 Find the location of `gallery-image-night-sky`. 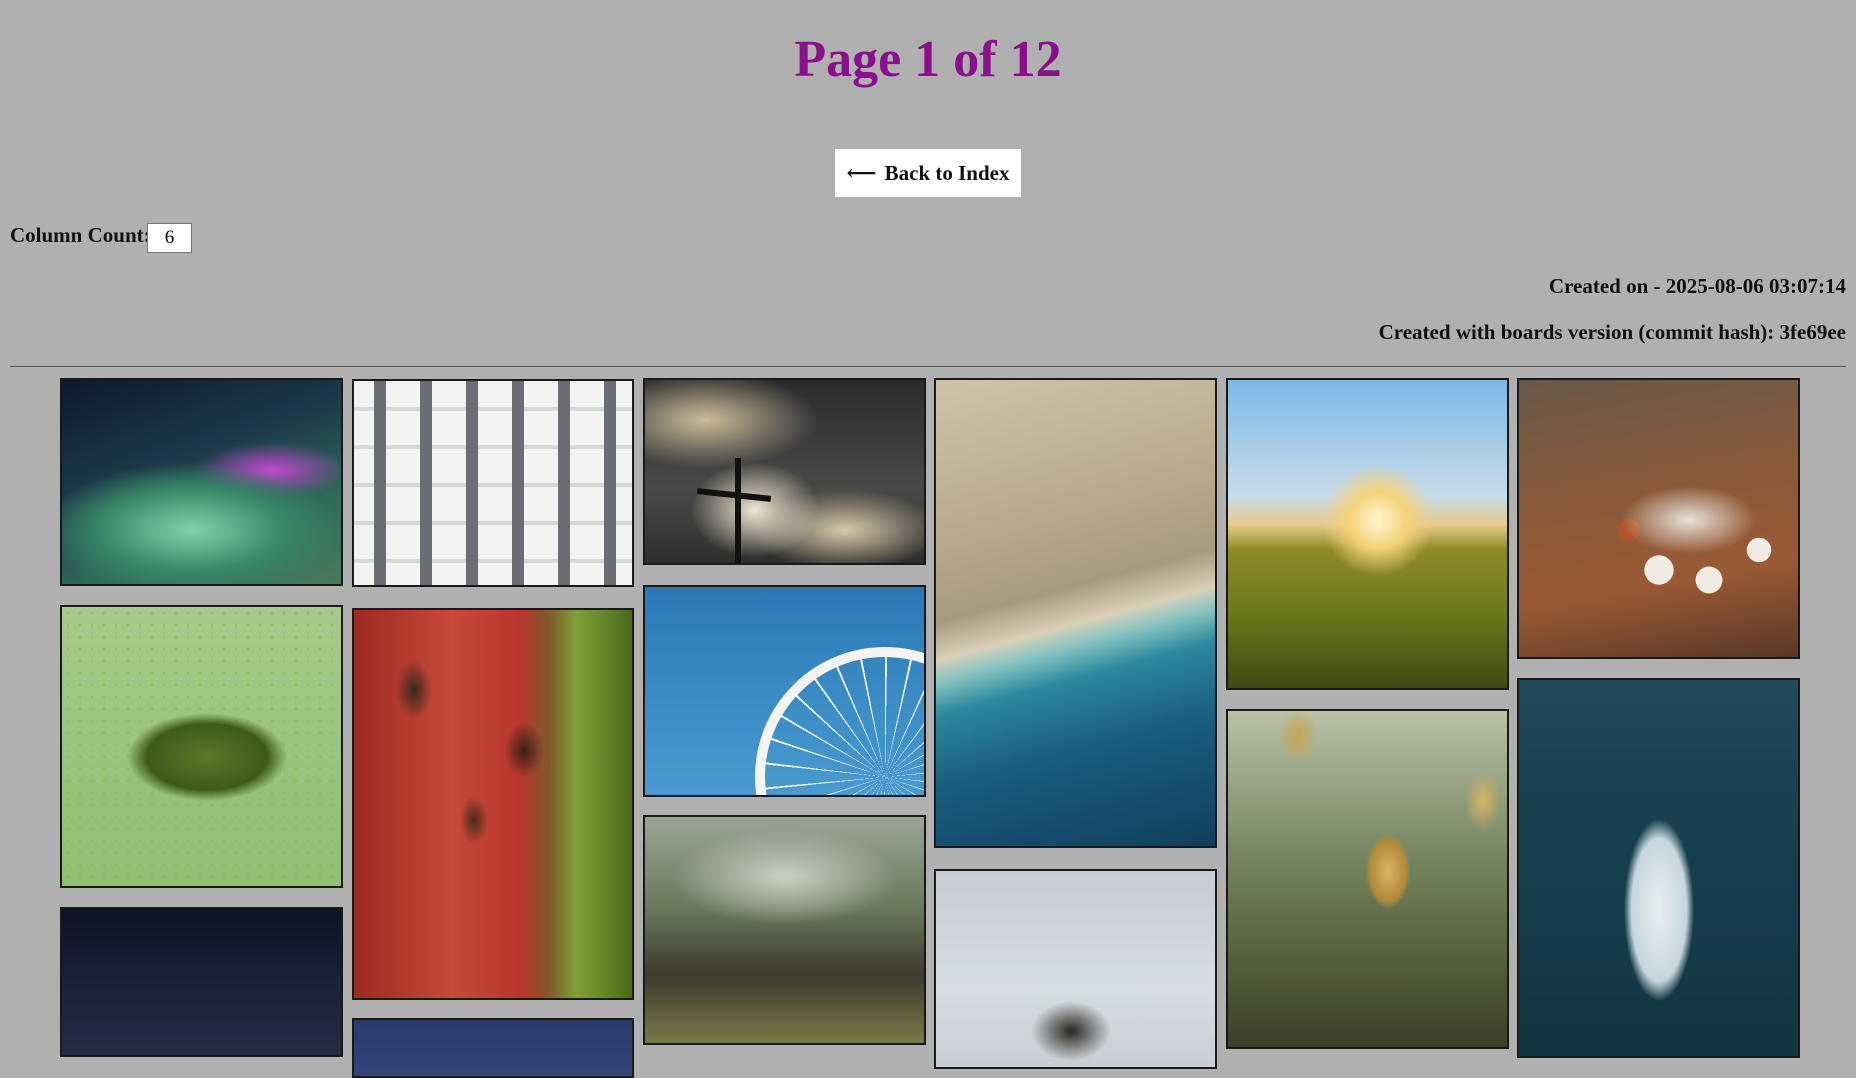

gallery-image-night-sky is located at coordinates (201, 982).